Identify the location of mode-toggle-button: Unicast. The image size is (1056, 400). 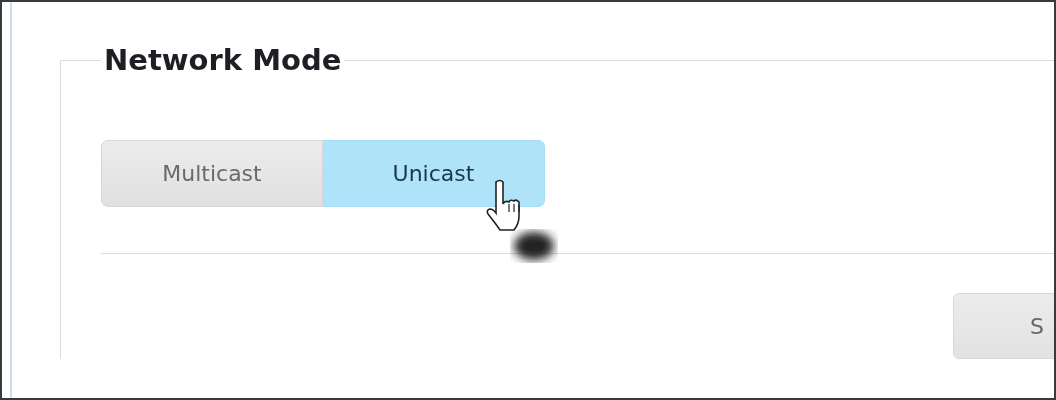
(434, 173).